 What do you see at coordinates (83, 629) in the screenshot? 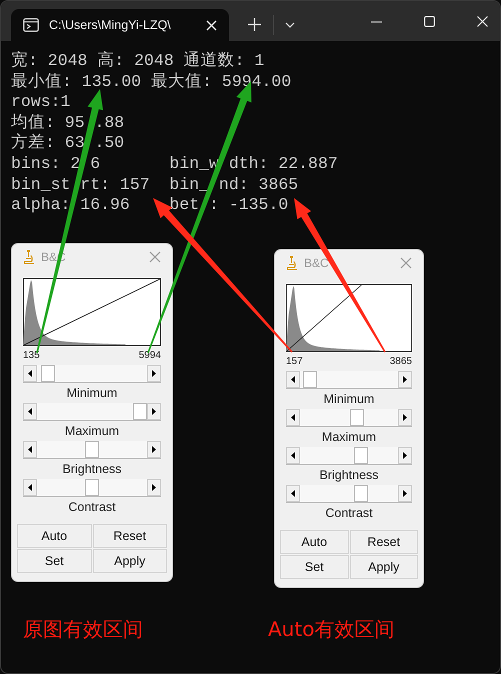
I see `caption-text: 原图有效区间` at bounding box center [83, 629].